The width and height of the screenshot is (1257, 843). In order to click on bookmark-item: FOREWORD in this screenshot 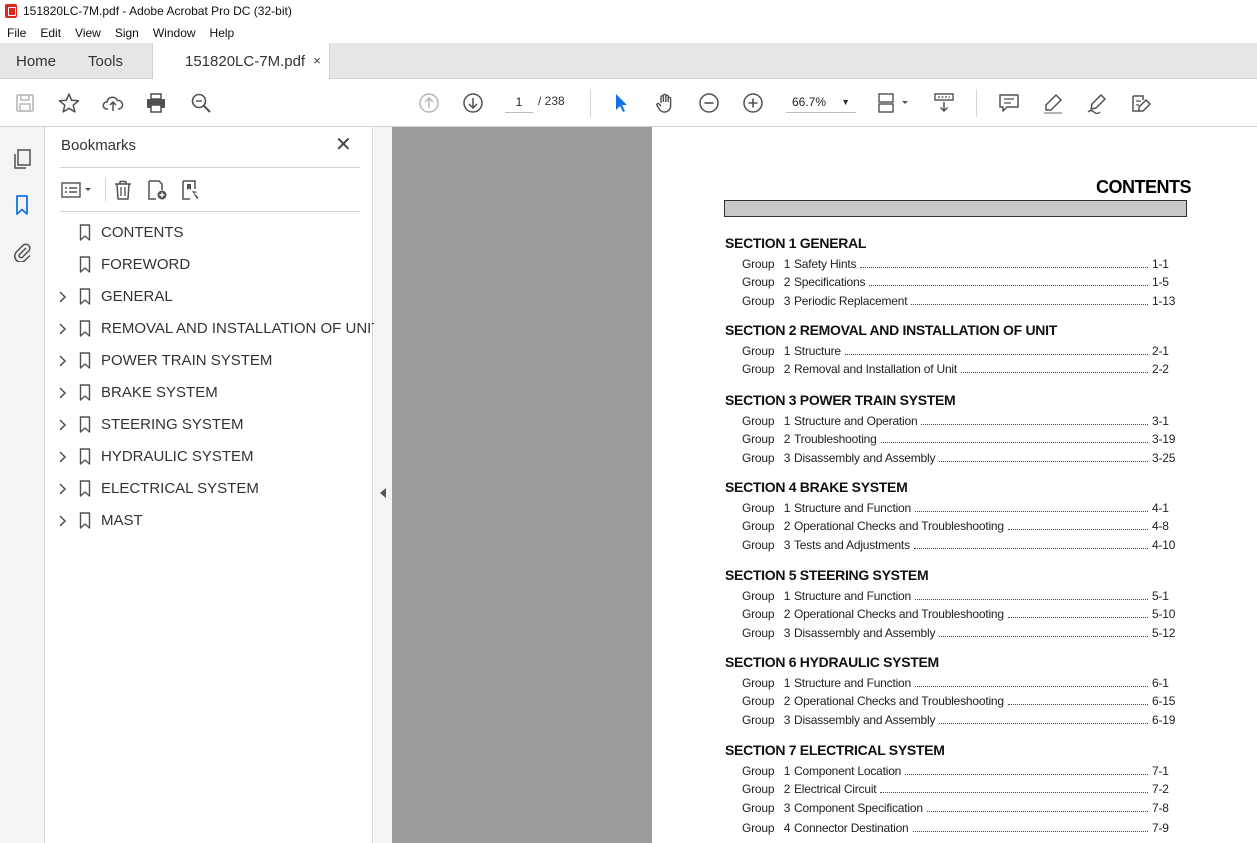, I will do `click(209, 265)`.